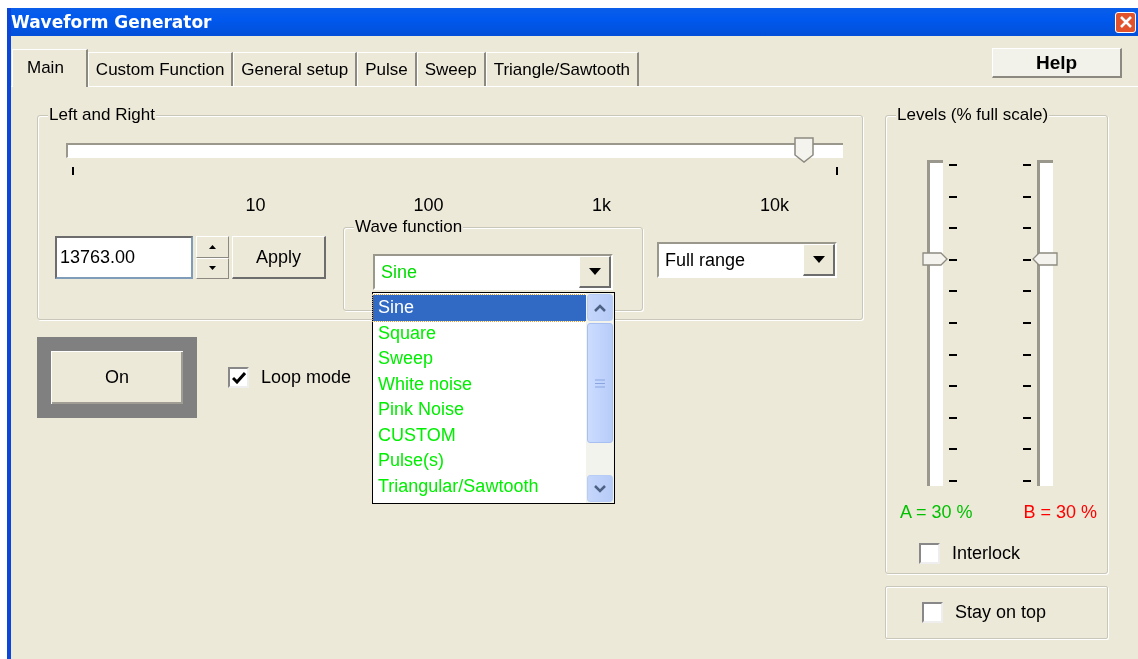 The image size is (1138, 659). Describe the element at coordinates (804, 150) in the screenshot. I see `slider-thumb` at that location.